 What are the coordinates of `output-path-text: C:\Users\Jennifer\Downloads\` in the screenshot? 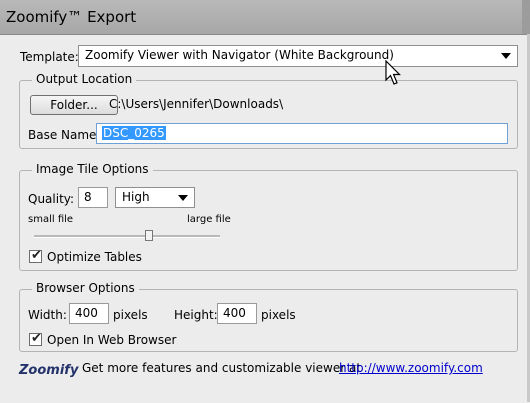 It's located at (196, 104).